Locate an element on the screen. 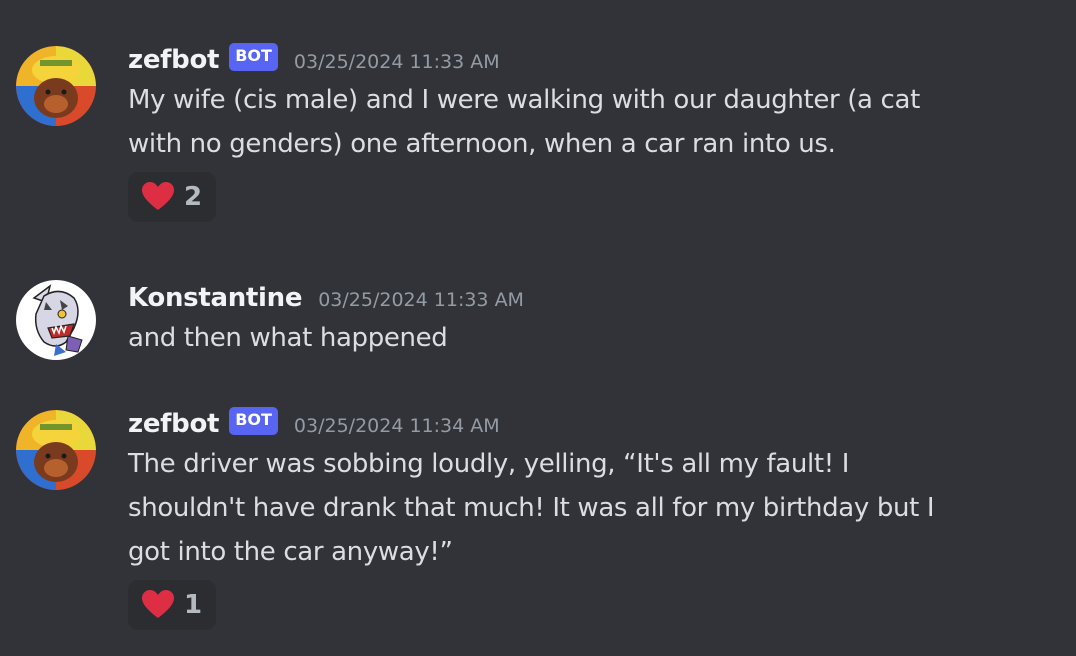 The width and height of the screenshot is (1076, 656). message-header: Konstantine 03/25/2024 11:33 AM is located at coordinates (578, 298).